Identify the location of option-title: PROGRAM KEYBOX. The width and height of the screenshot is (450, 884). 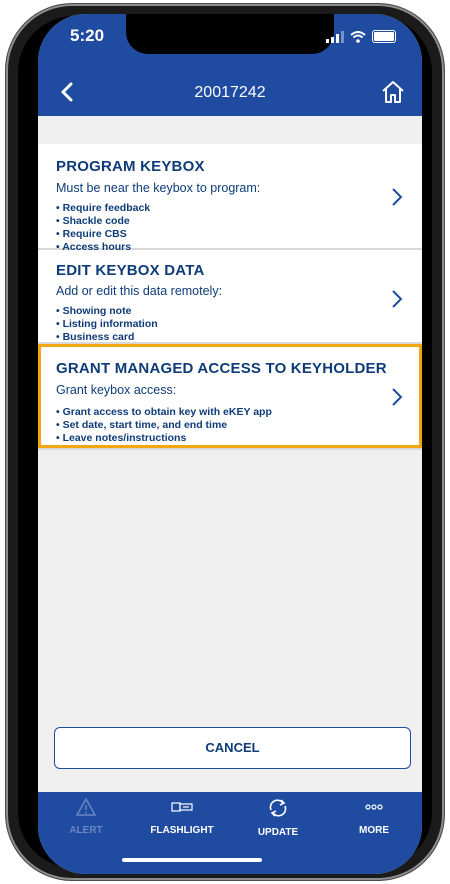
(130, 166).